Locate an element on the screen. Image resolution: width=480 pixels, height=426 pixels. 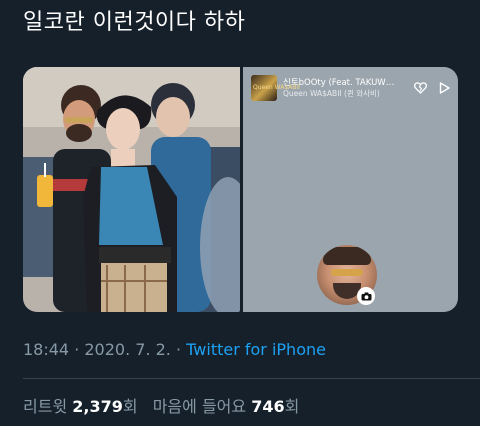
tweet-stats: 리트윗 2,379회 마음에 들어요 746회 is located at coordinates (161, 405).